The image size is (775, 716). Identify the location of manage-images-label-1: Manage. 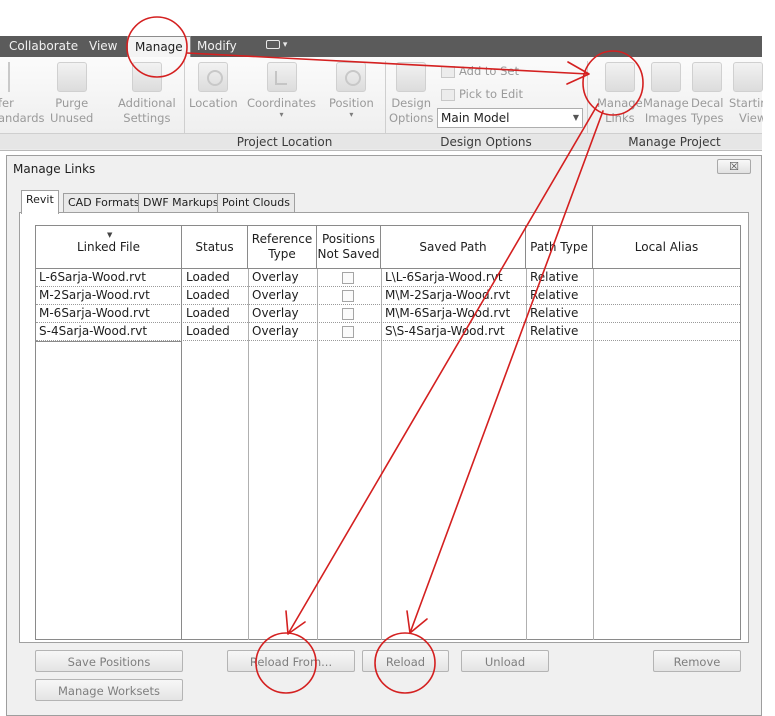
(666, 103).